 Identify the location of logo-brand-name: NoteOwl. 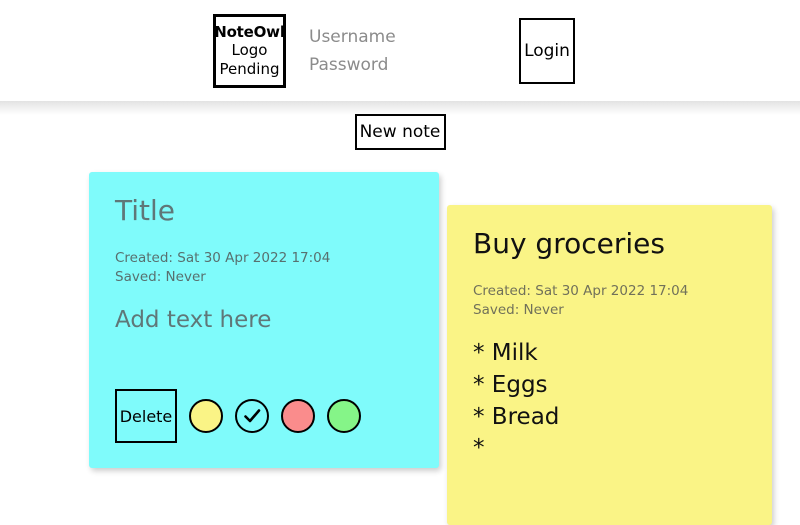
(249, 31).